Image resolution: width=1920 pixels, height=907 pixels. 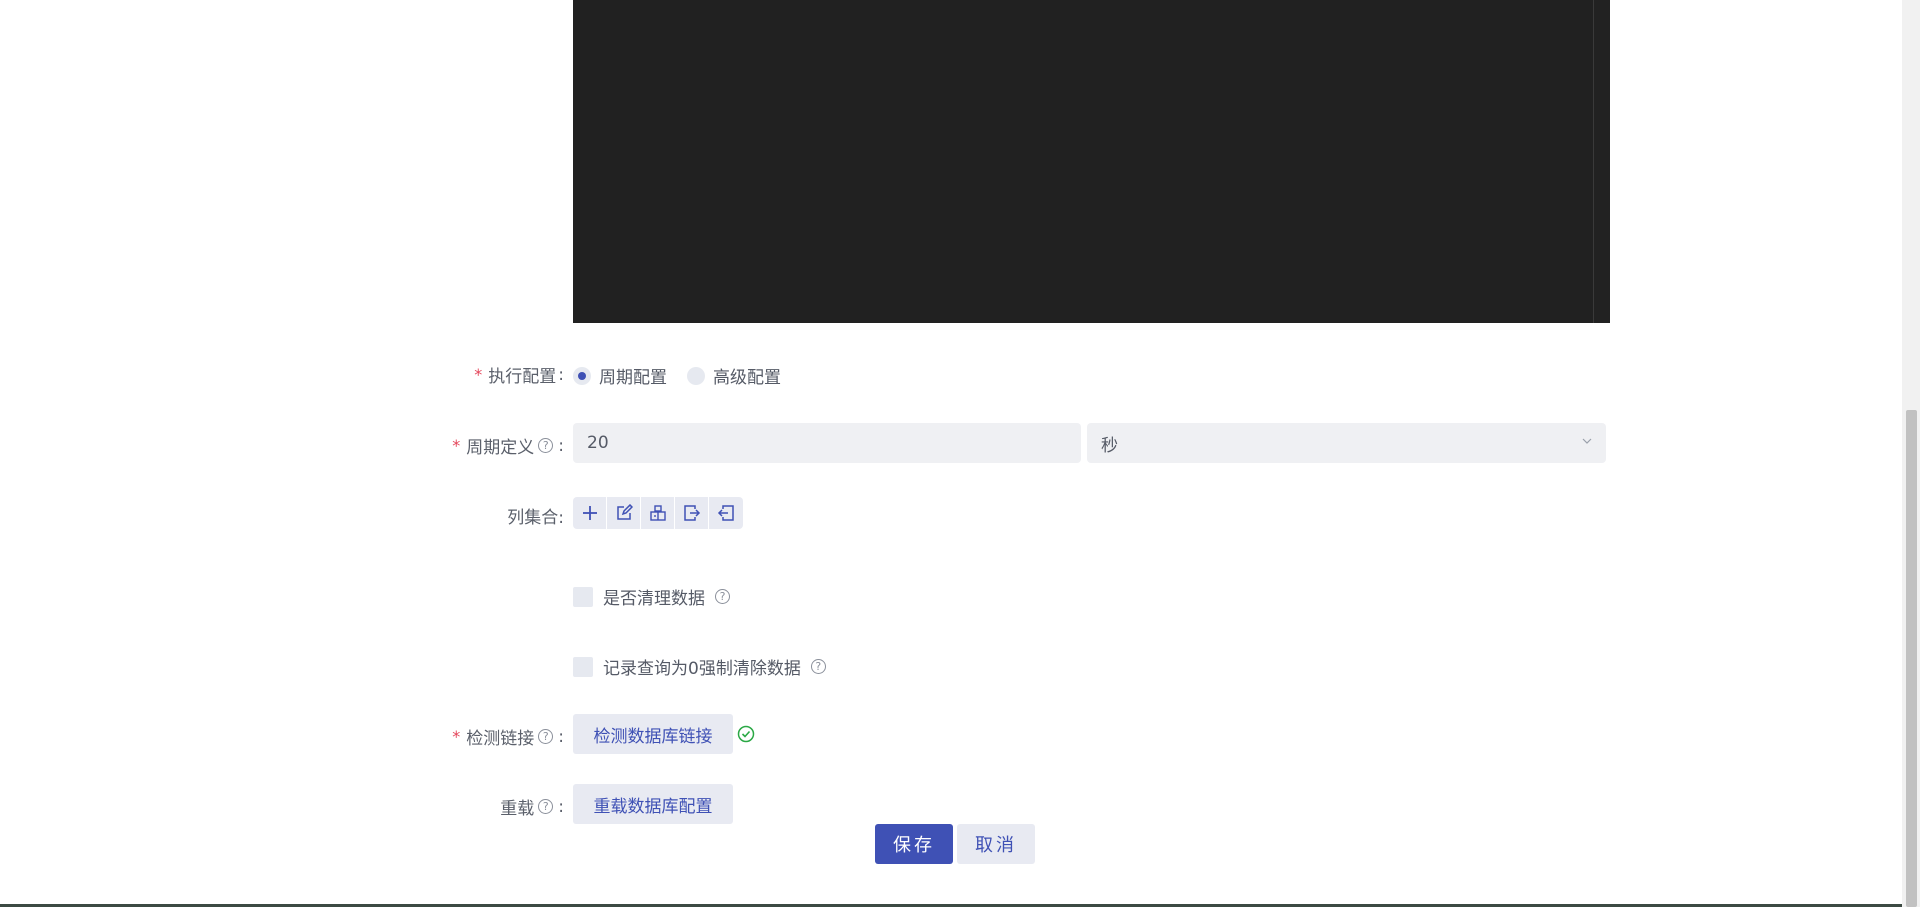 I want to click on plus-icon, so click(x=589, y=513).